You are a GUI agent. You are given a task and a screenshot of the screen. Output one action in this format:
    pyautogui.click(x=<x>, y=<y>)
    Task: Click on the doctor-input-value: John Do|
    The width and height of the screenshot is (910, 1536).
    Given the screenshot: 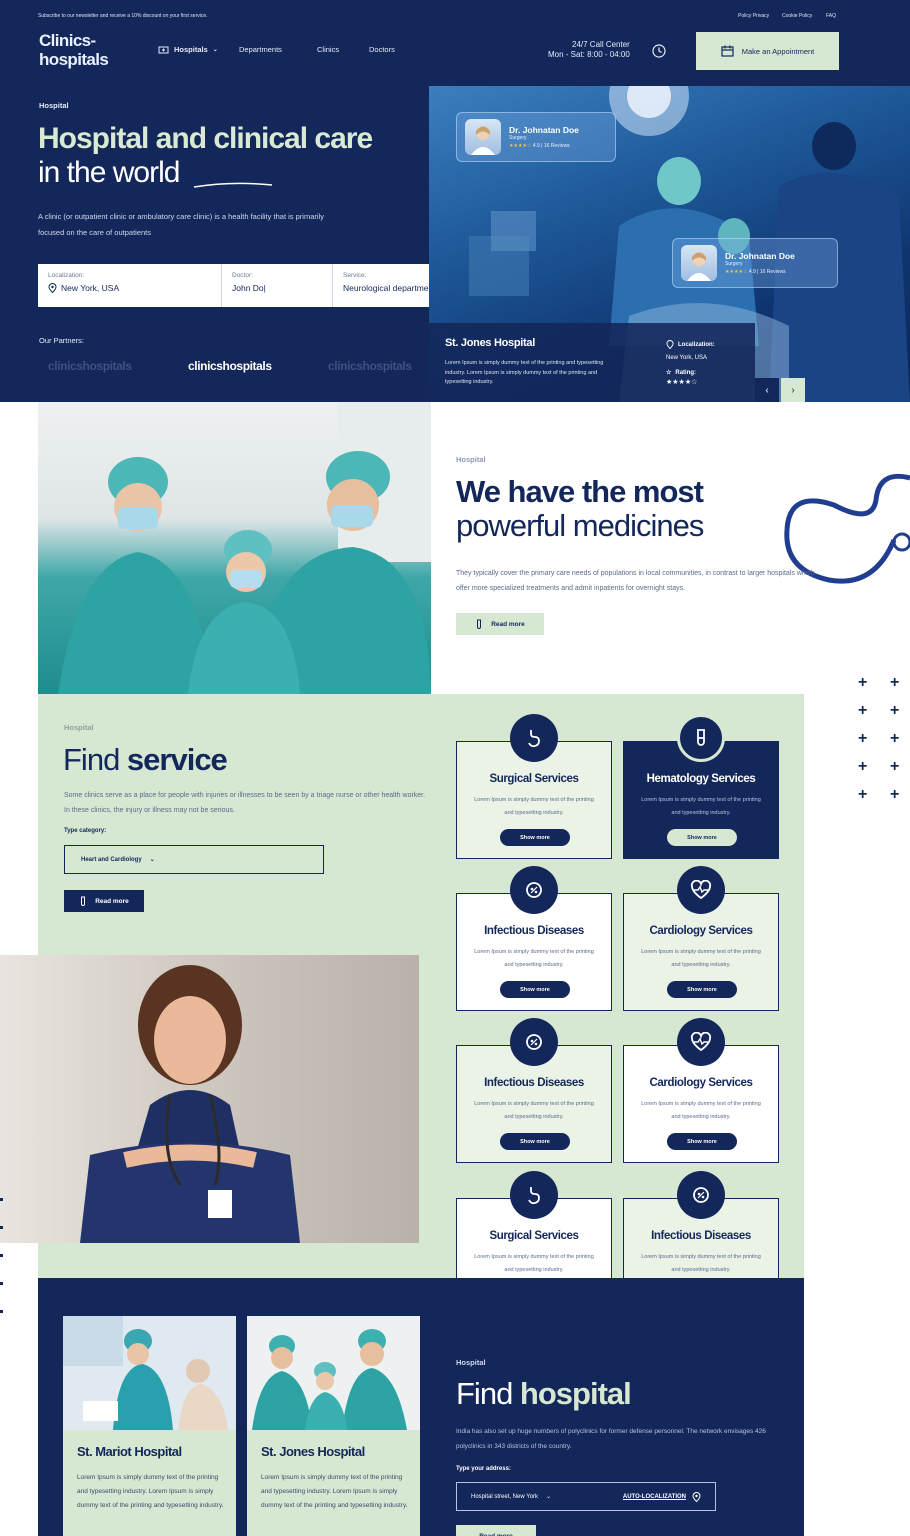 What is the action you would take?
    pyautogui.click(x=249, y=288)
    